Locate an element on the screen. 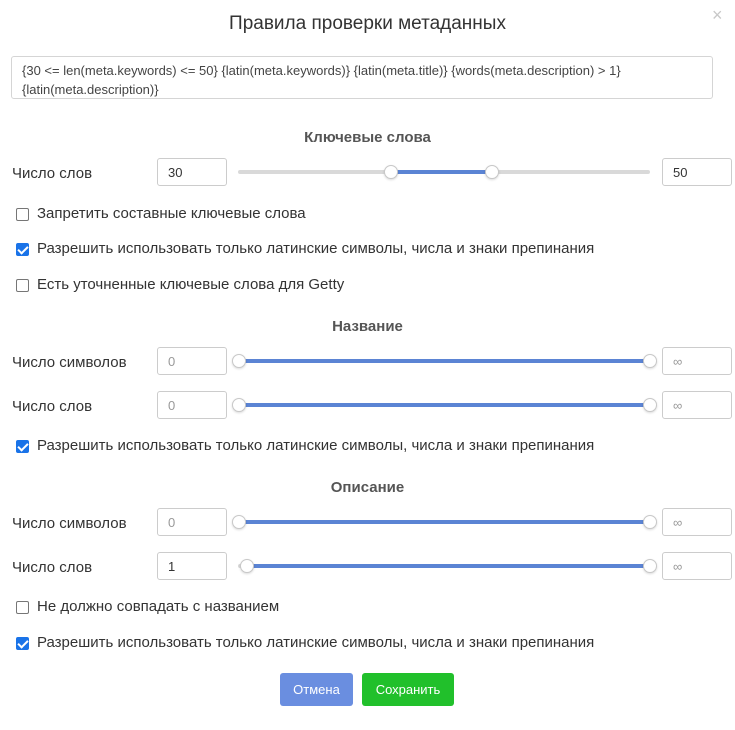  dialog-title: Правила проверки метаданных is located at coordinates (367, 23).